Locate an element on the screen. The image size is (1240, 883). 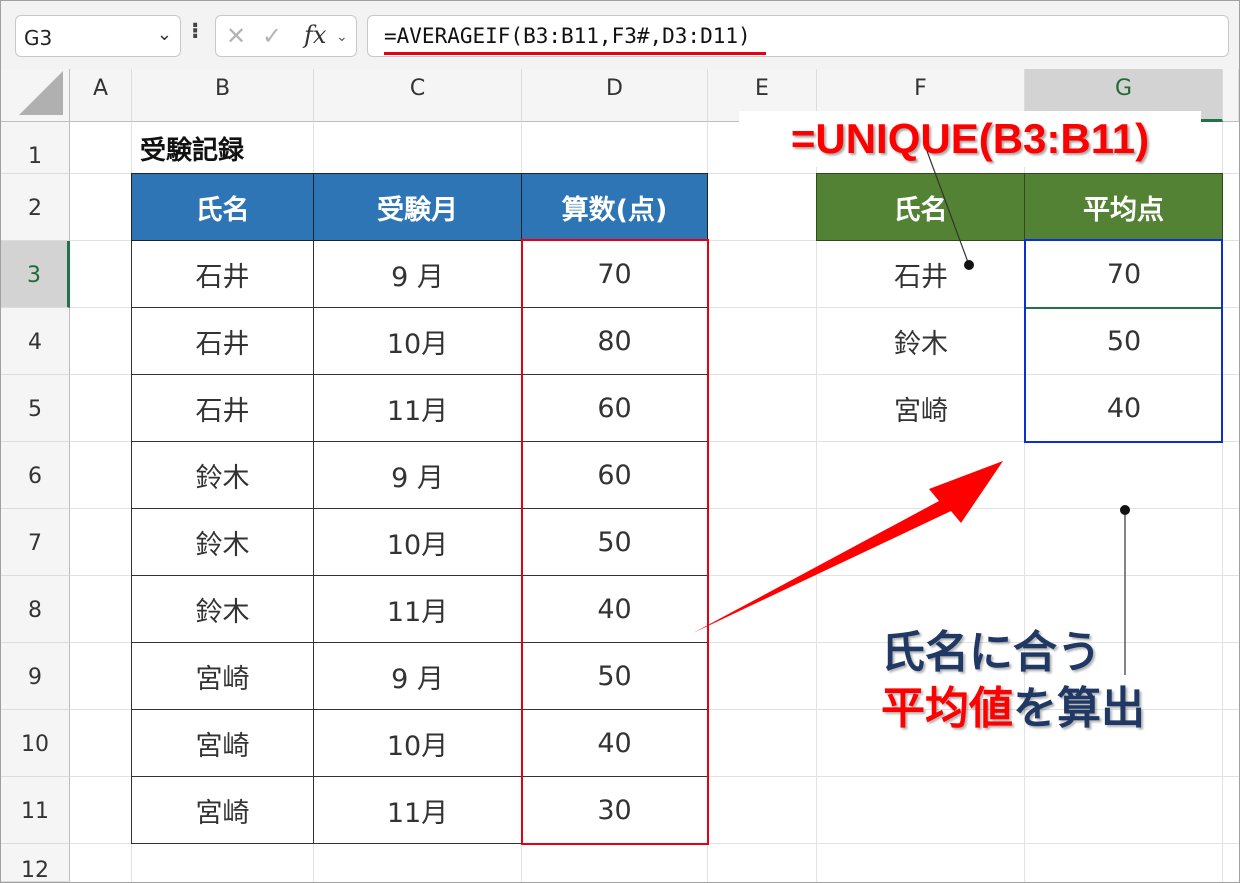
note-highlight: 平均値 is located at coordinates (947, 708).